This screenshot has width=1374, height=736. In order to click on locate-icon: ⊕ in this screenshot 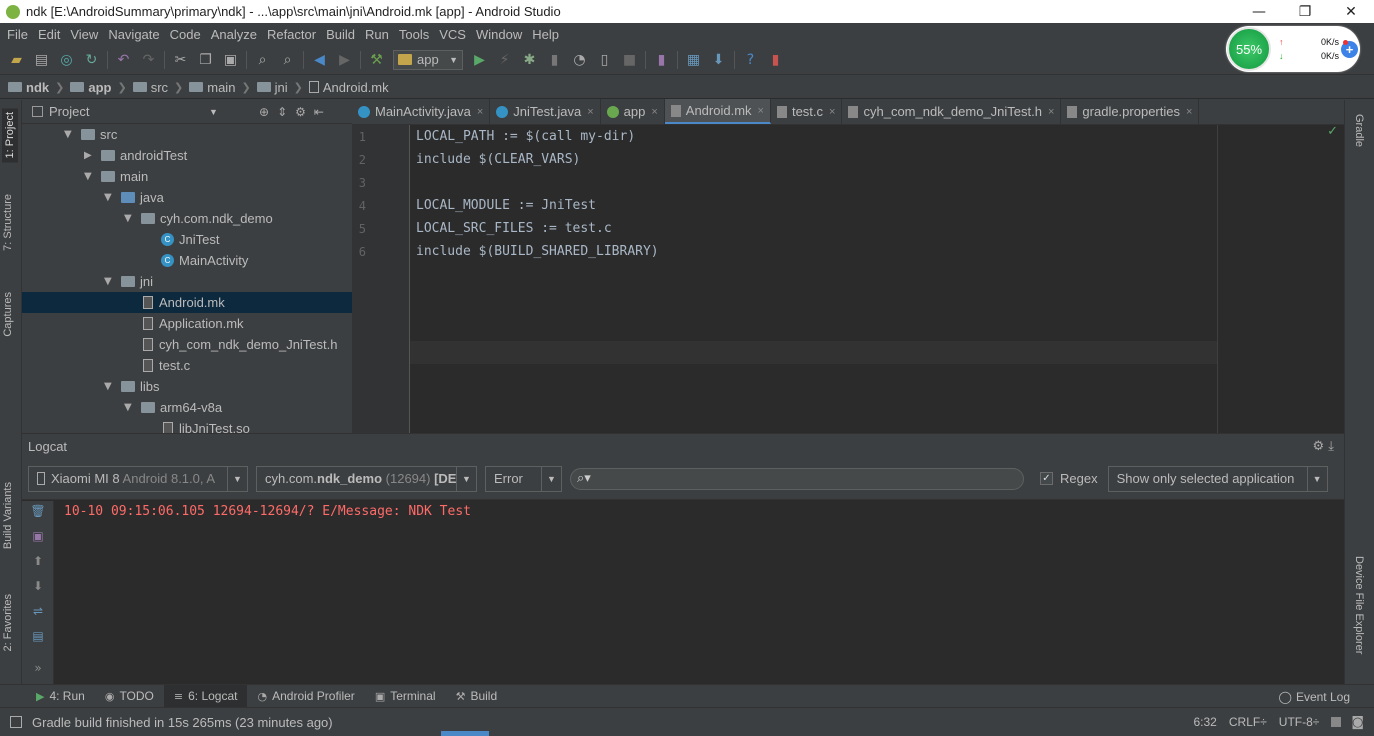, I will do `click(264, 112)`.